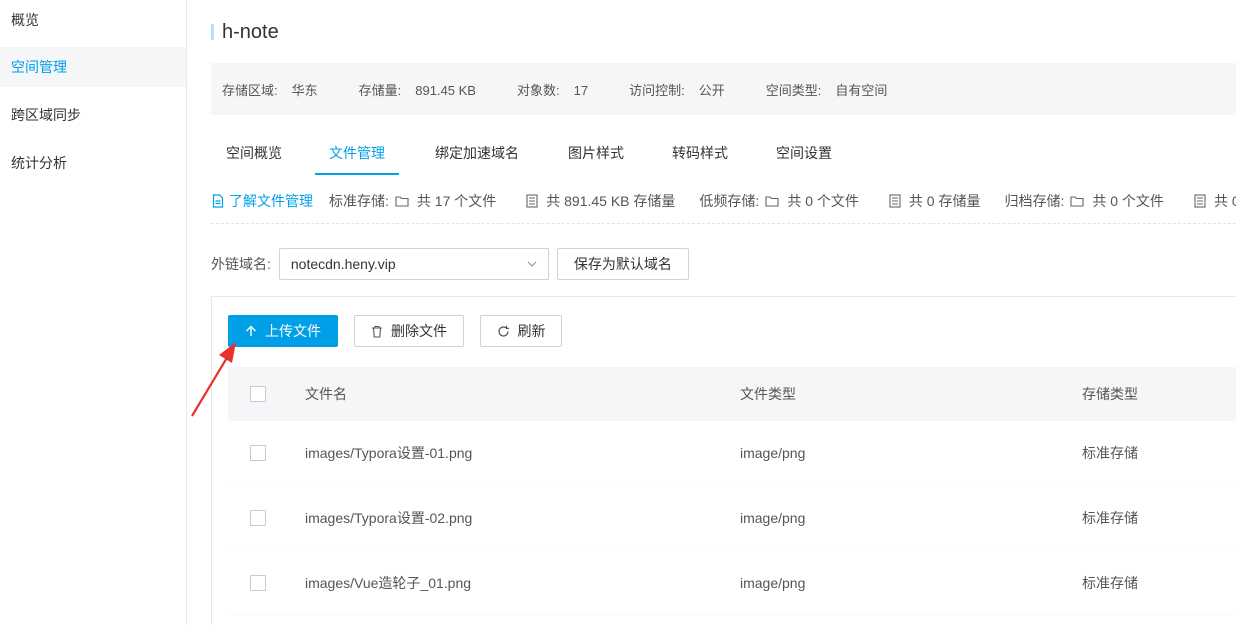  What do you see at coordinates (597, 201) in the screenshot?
I see `stat-standard-size: 共 891.45 KB 存储量` at bounding box center [597, 201].